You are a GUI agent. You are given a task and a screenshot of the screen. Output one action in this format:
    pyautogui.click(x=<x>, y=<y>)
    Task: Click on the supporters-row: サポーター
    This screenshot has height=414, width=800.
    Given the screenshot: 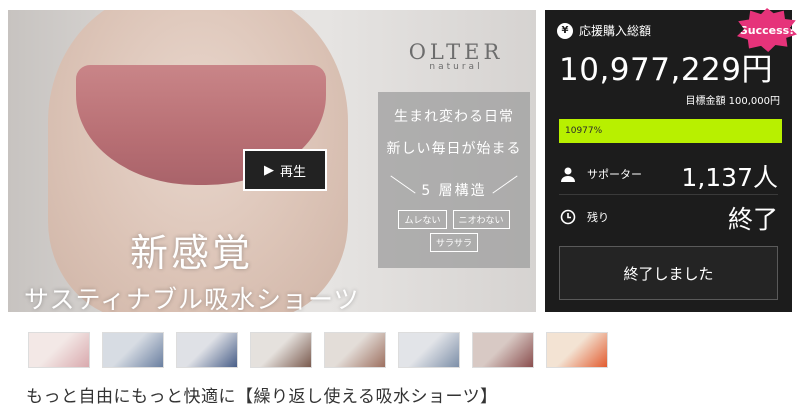 What is the action you would take?
    pyautogui.click(x=600, y=174)
    